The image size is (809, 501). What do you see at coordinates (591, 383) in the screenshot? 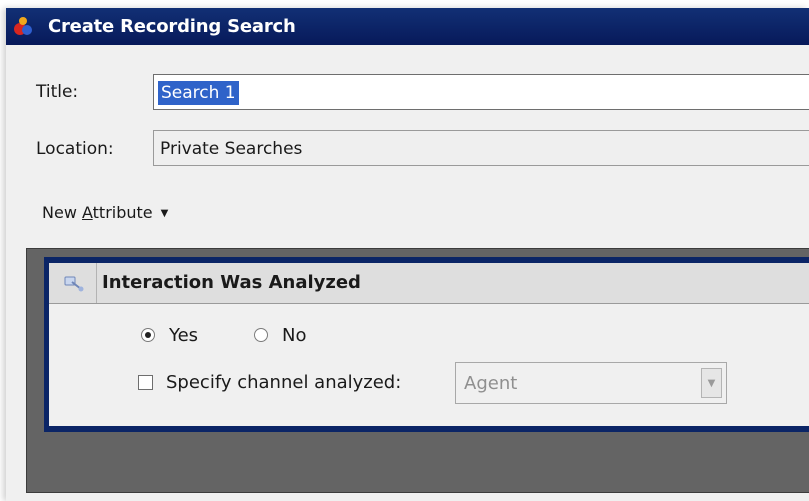
I see `channel-select: Agent ▼` at bounding box center [591, 383].